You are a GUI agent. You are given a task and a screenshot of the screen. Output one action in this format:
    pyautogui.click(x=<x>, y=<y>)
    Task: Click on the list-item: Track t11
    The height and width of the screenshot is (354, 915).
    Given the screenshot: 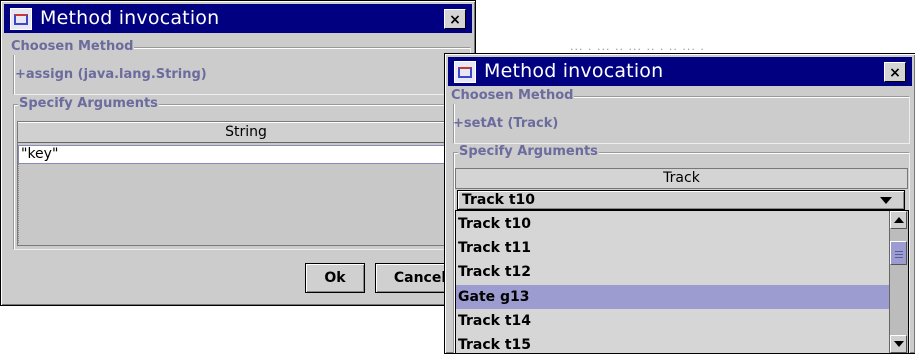 What is the action you would take?
    pyautogui.click(x=682, y=248)
    